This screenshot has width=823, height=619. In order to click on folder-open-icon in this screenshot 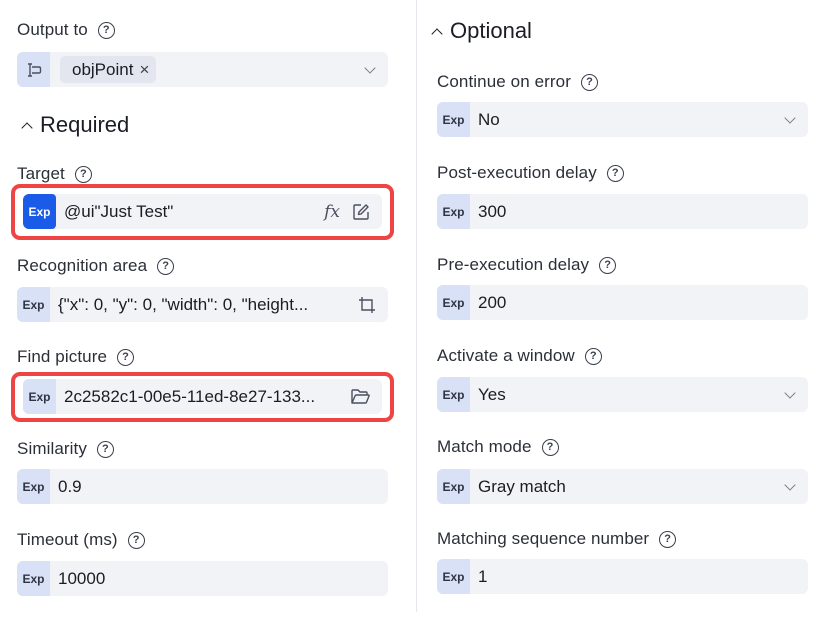, I will do `click(360, 397)`.